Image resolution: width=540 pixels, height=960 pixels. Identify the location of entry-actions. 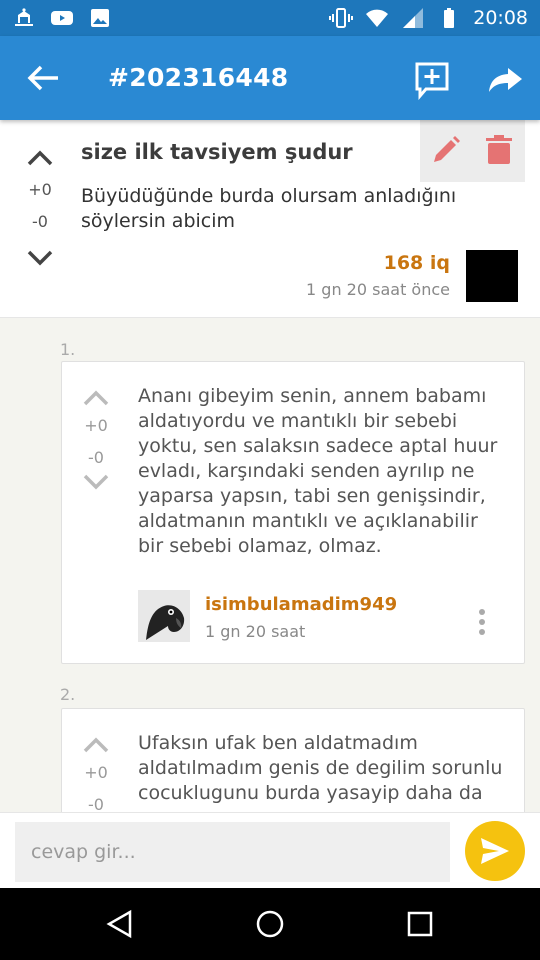
(472, 151).